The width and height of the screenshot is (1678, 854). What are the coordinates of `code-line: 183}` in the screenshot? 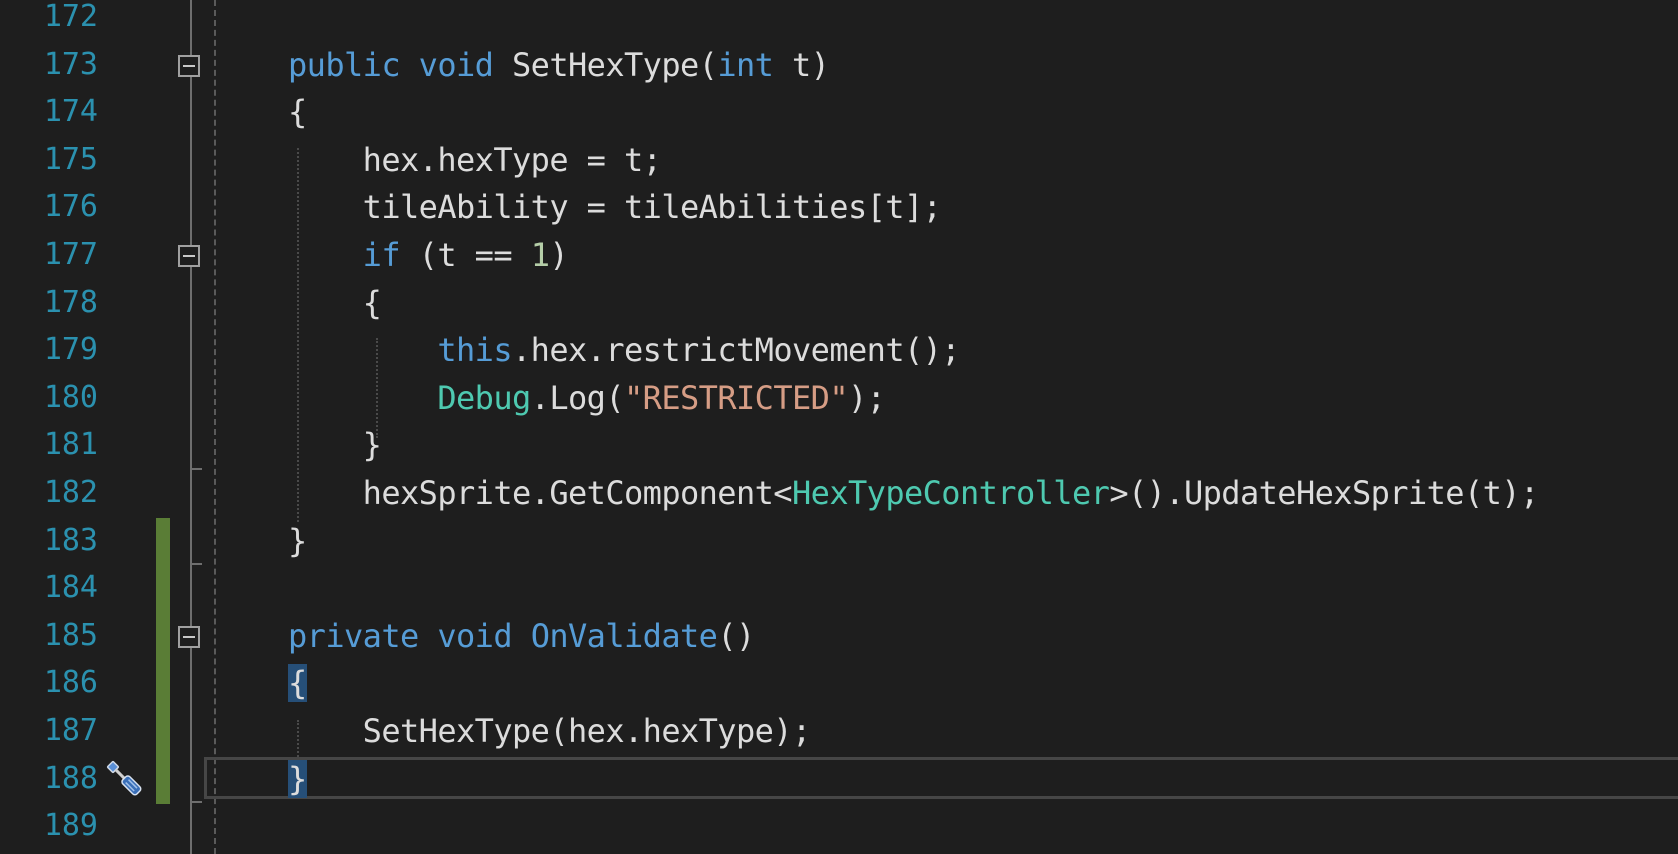 It's located at (839, 541).